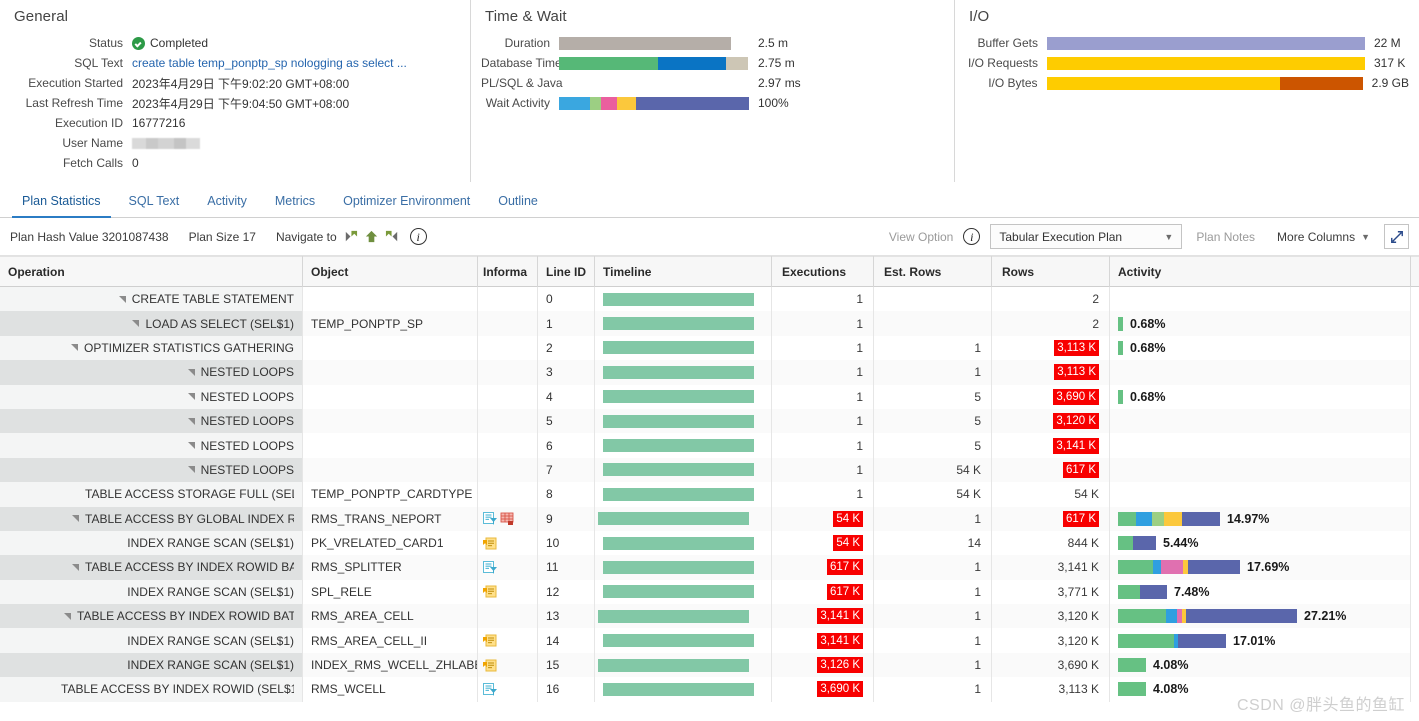 The height and width of the screenshot is (721, 1419). I want to click on column-header-activity: Activity, so click(1260, 271).